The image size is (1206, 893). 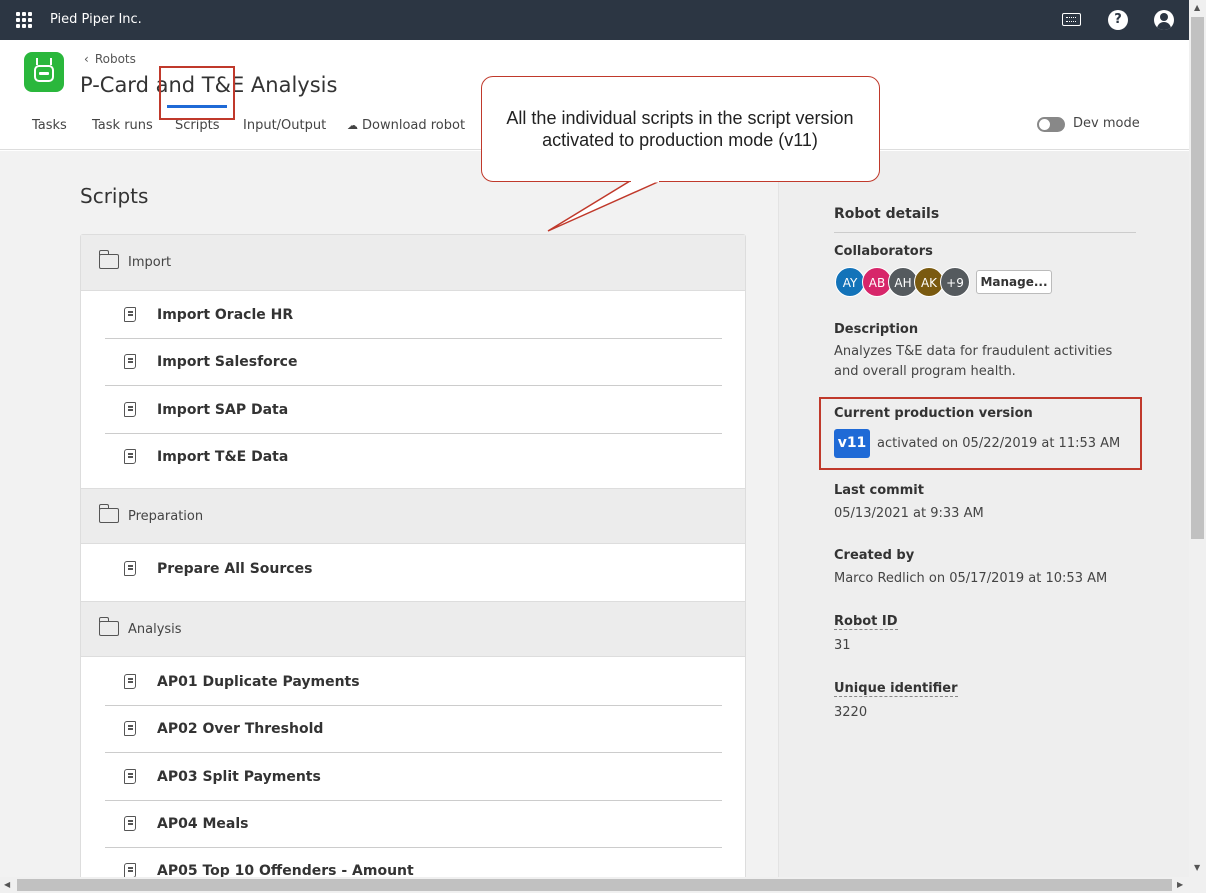 What do you see at coordinates (258, 682) in the screenshot?
I see `script-name: AP01 Duplicate Payments` at bounding box center [258, 682].